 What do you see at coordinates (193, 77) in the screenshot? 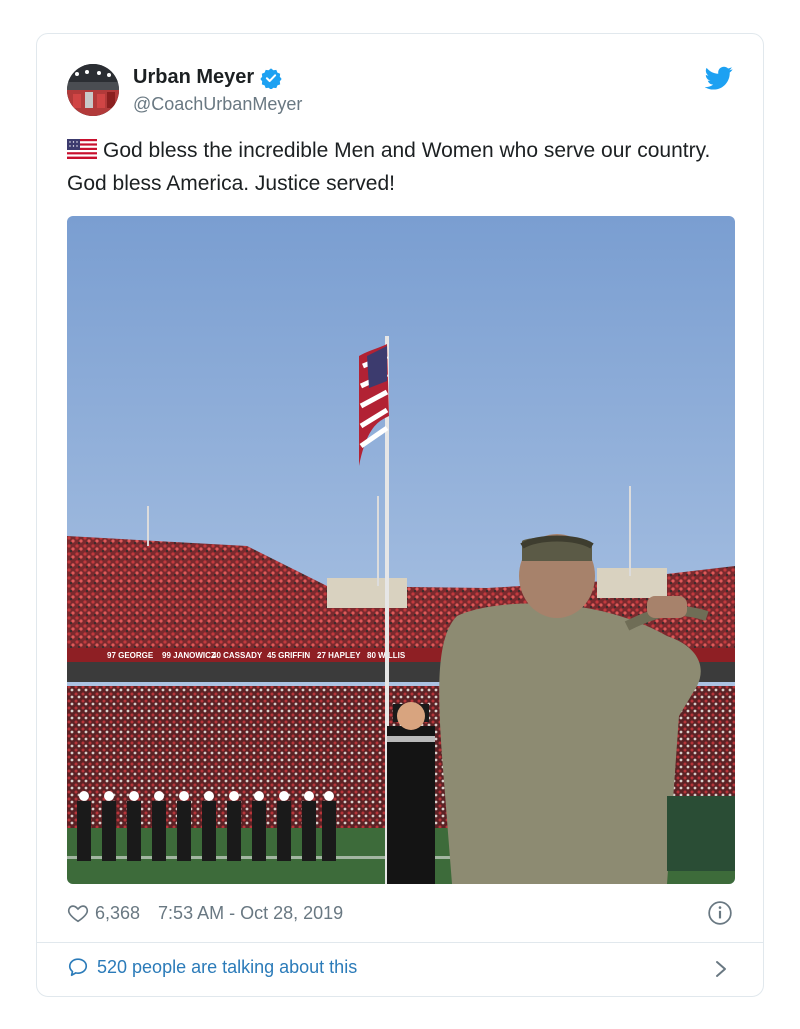
I see `author-name-text: Urban Meyer` at bounding box center [193, 77].